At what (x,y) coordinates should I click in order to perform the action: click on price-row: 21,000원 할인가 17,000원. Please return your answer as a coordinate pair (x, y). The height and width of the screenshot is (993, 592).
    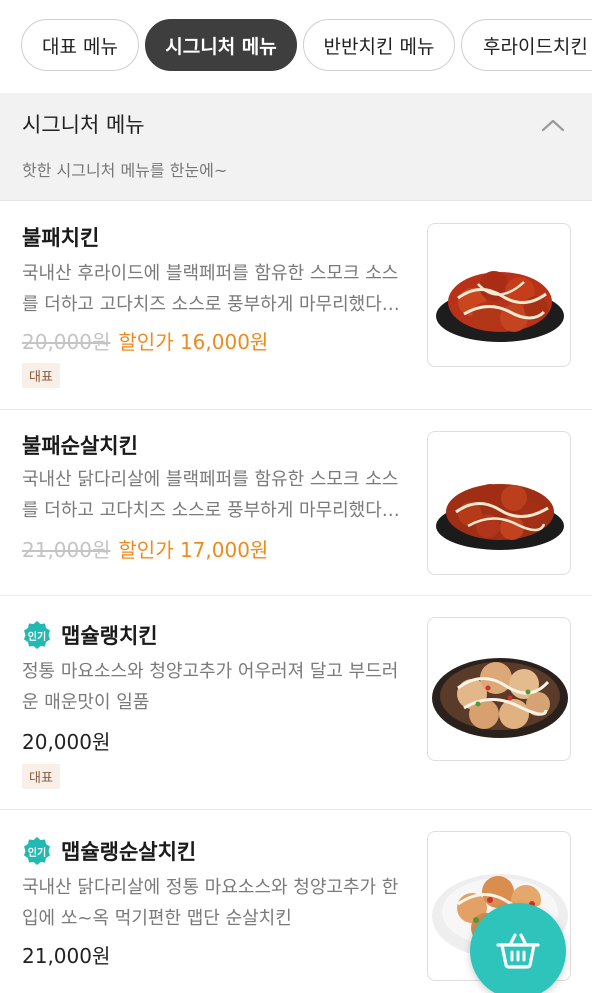
    Looking at the image, I should click on (145, 548).